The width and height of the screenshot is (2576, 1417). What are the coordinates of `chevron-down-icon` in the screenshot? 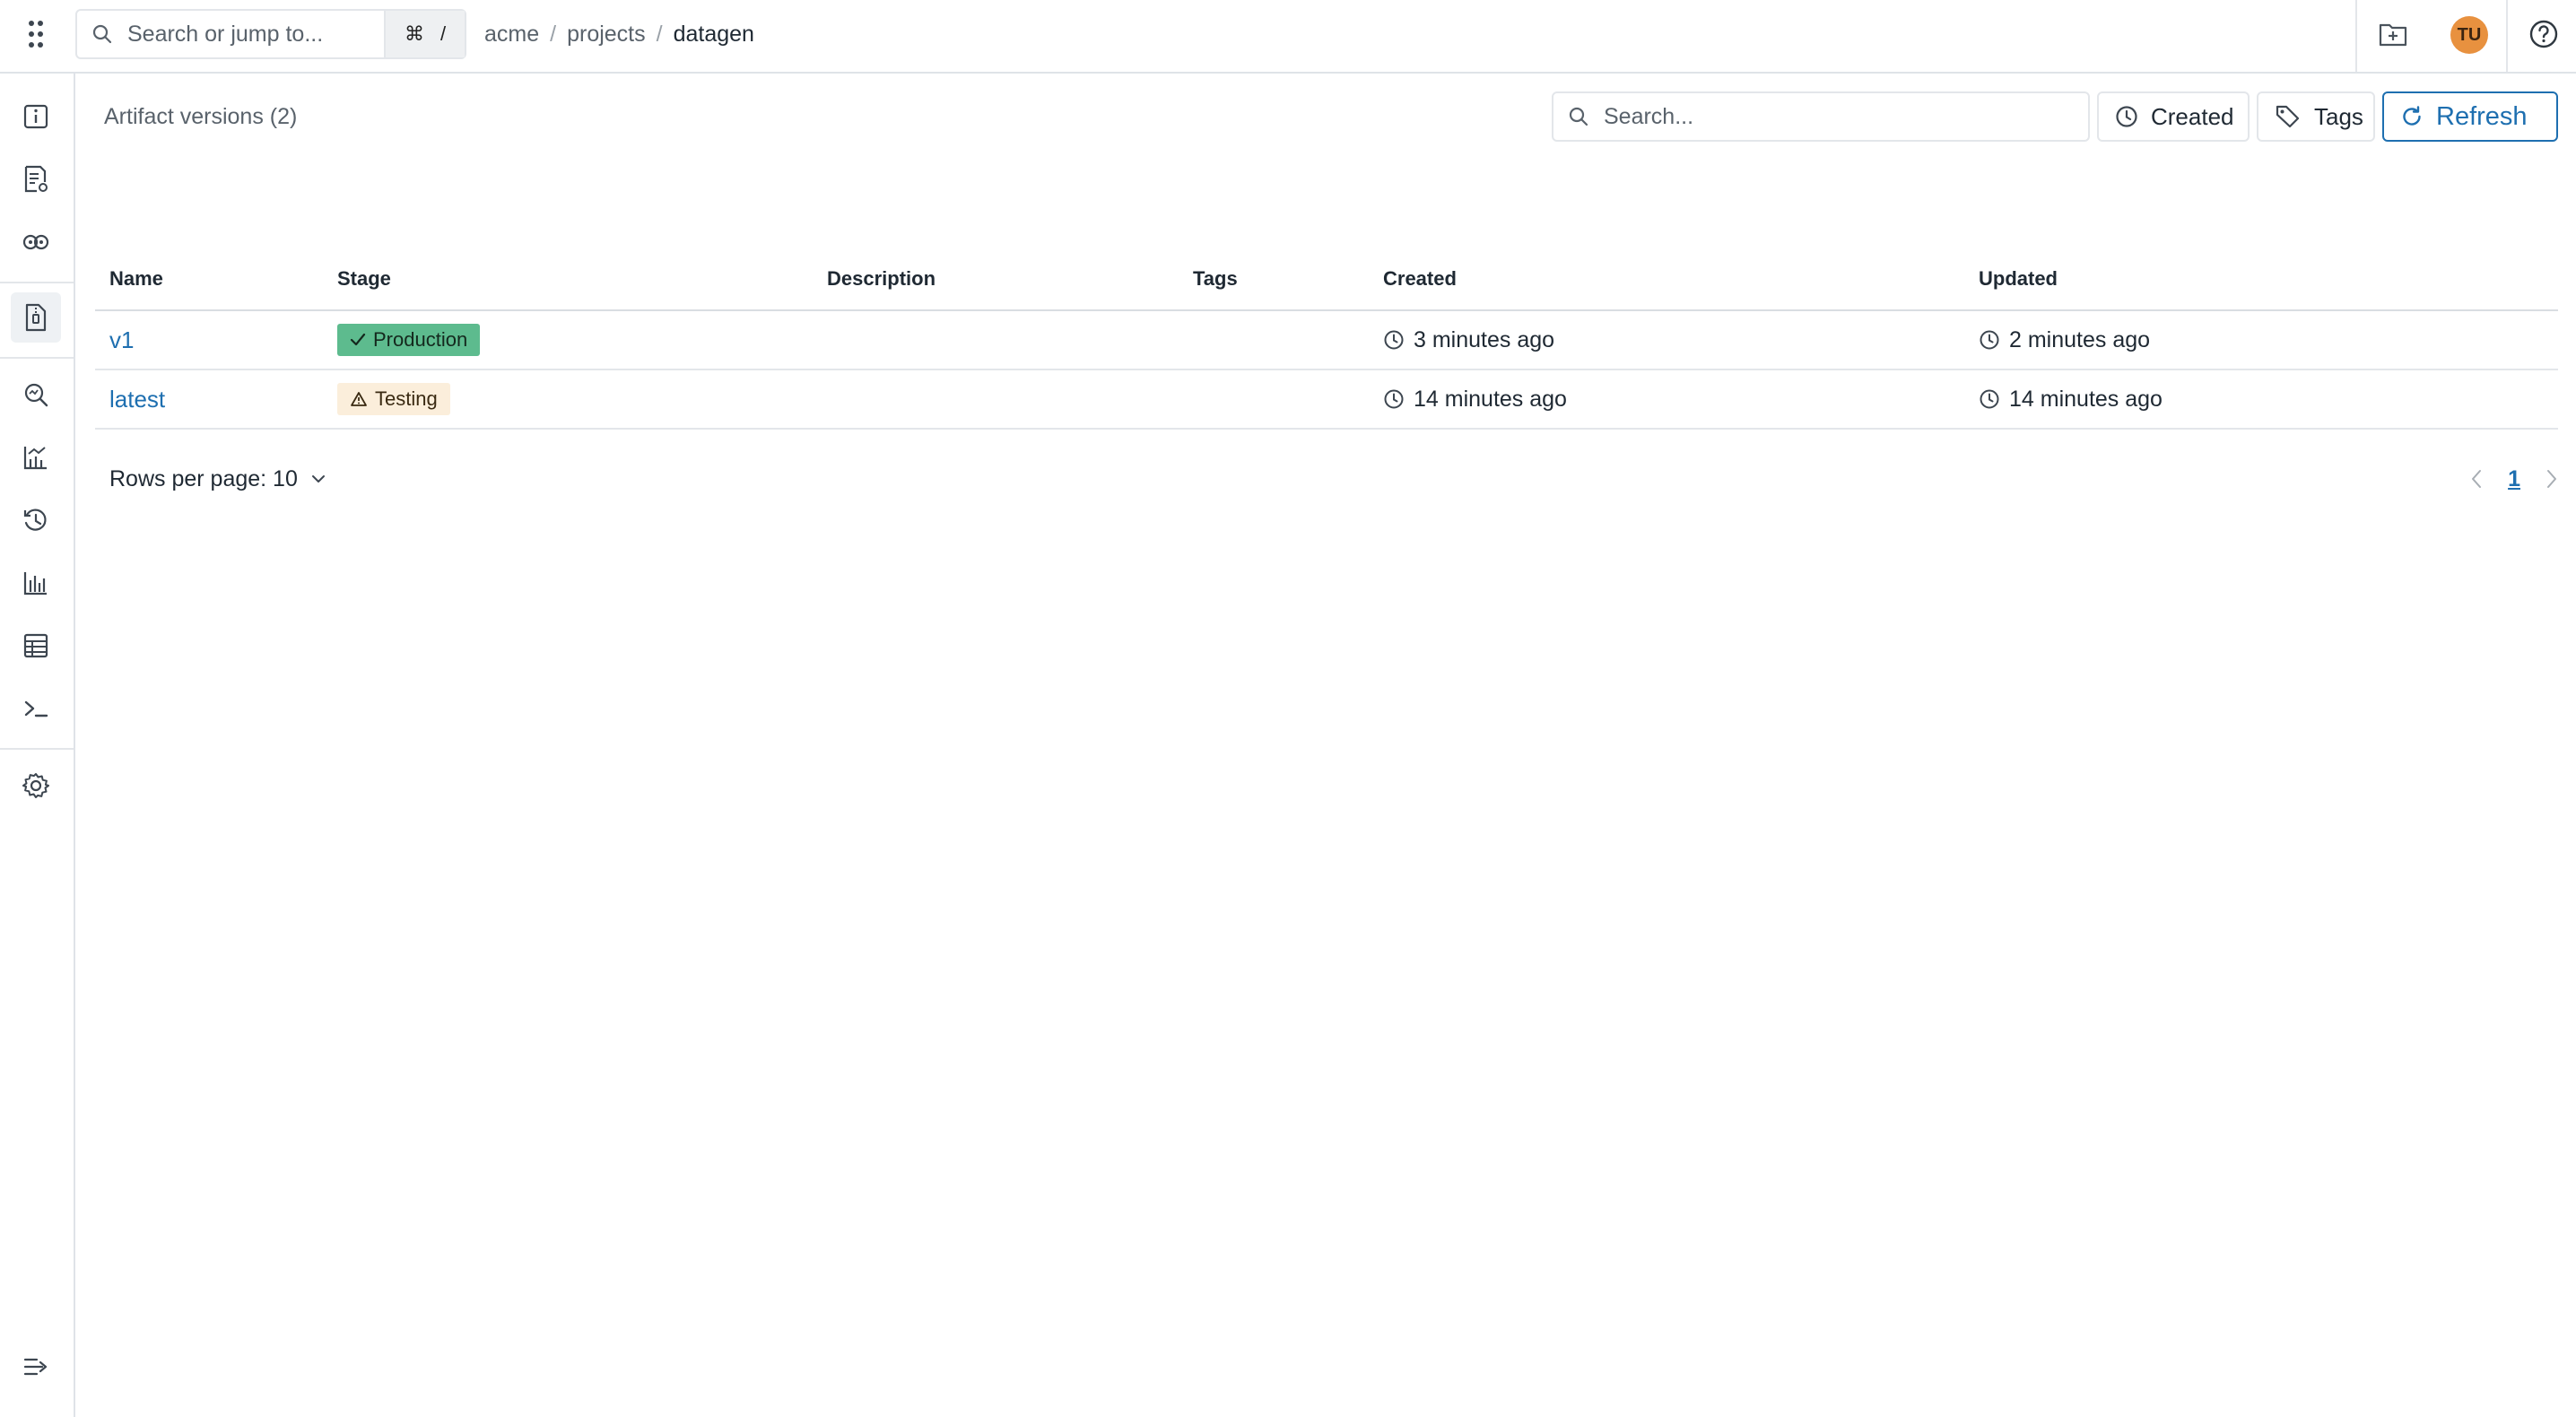 It's located at (318, 479).